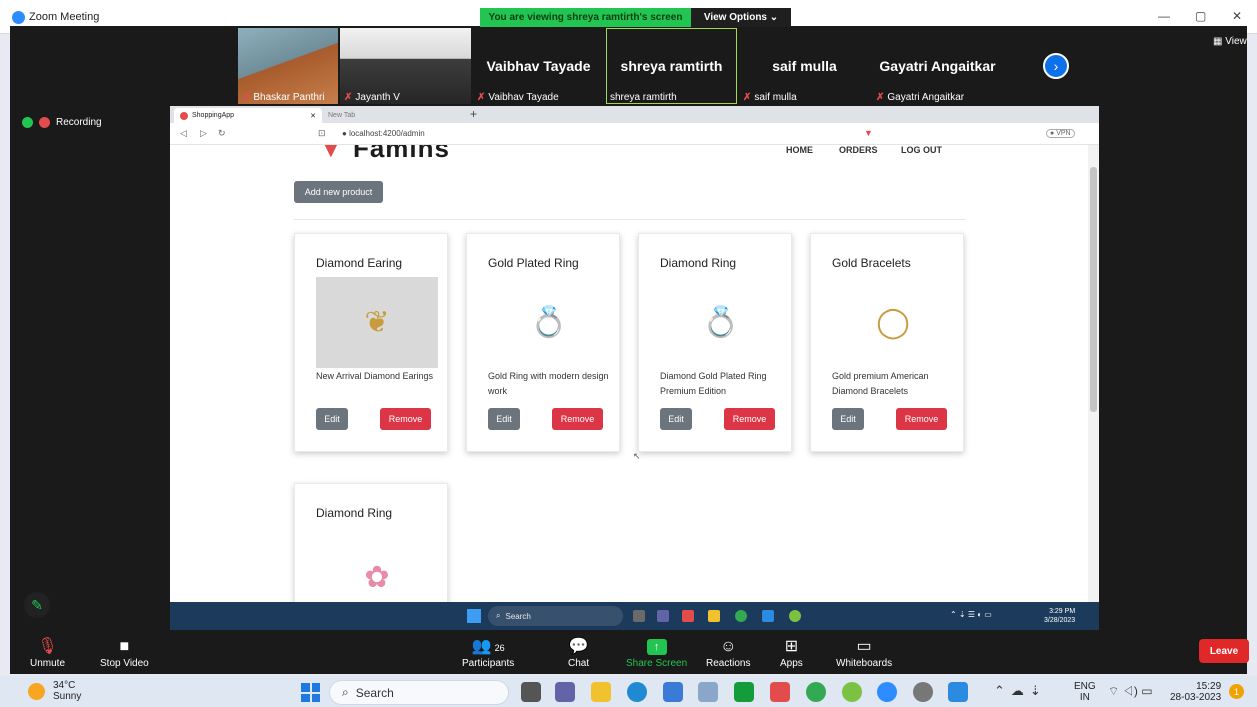  I want to click on share-screen-button: ↑ Share Screen, so click(656, 652).